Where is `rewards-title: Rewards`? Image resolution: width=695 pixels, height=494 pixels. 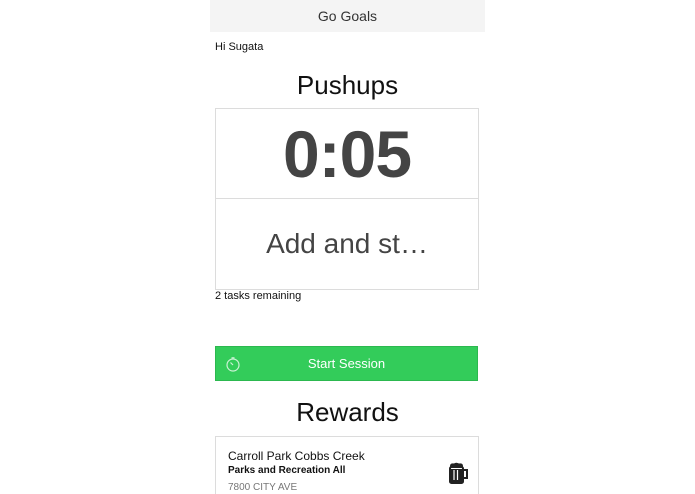 rewards-title: Rewards is located at coordinates (347, 412).